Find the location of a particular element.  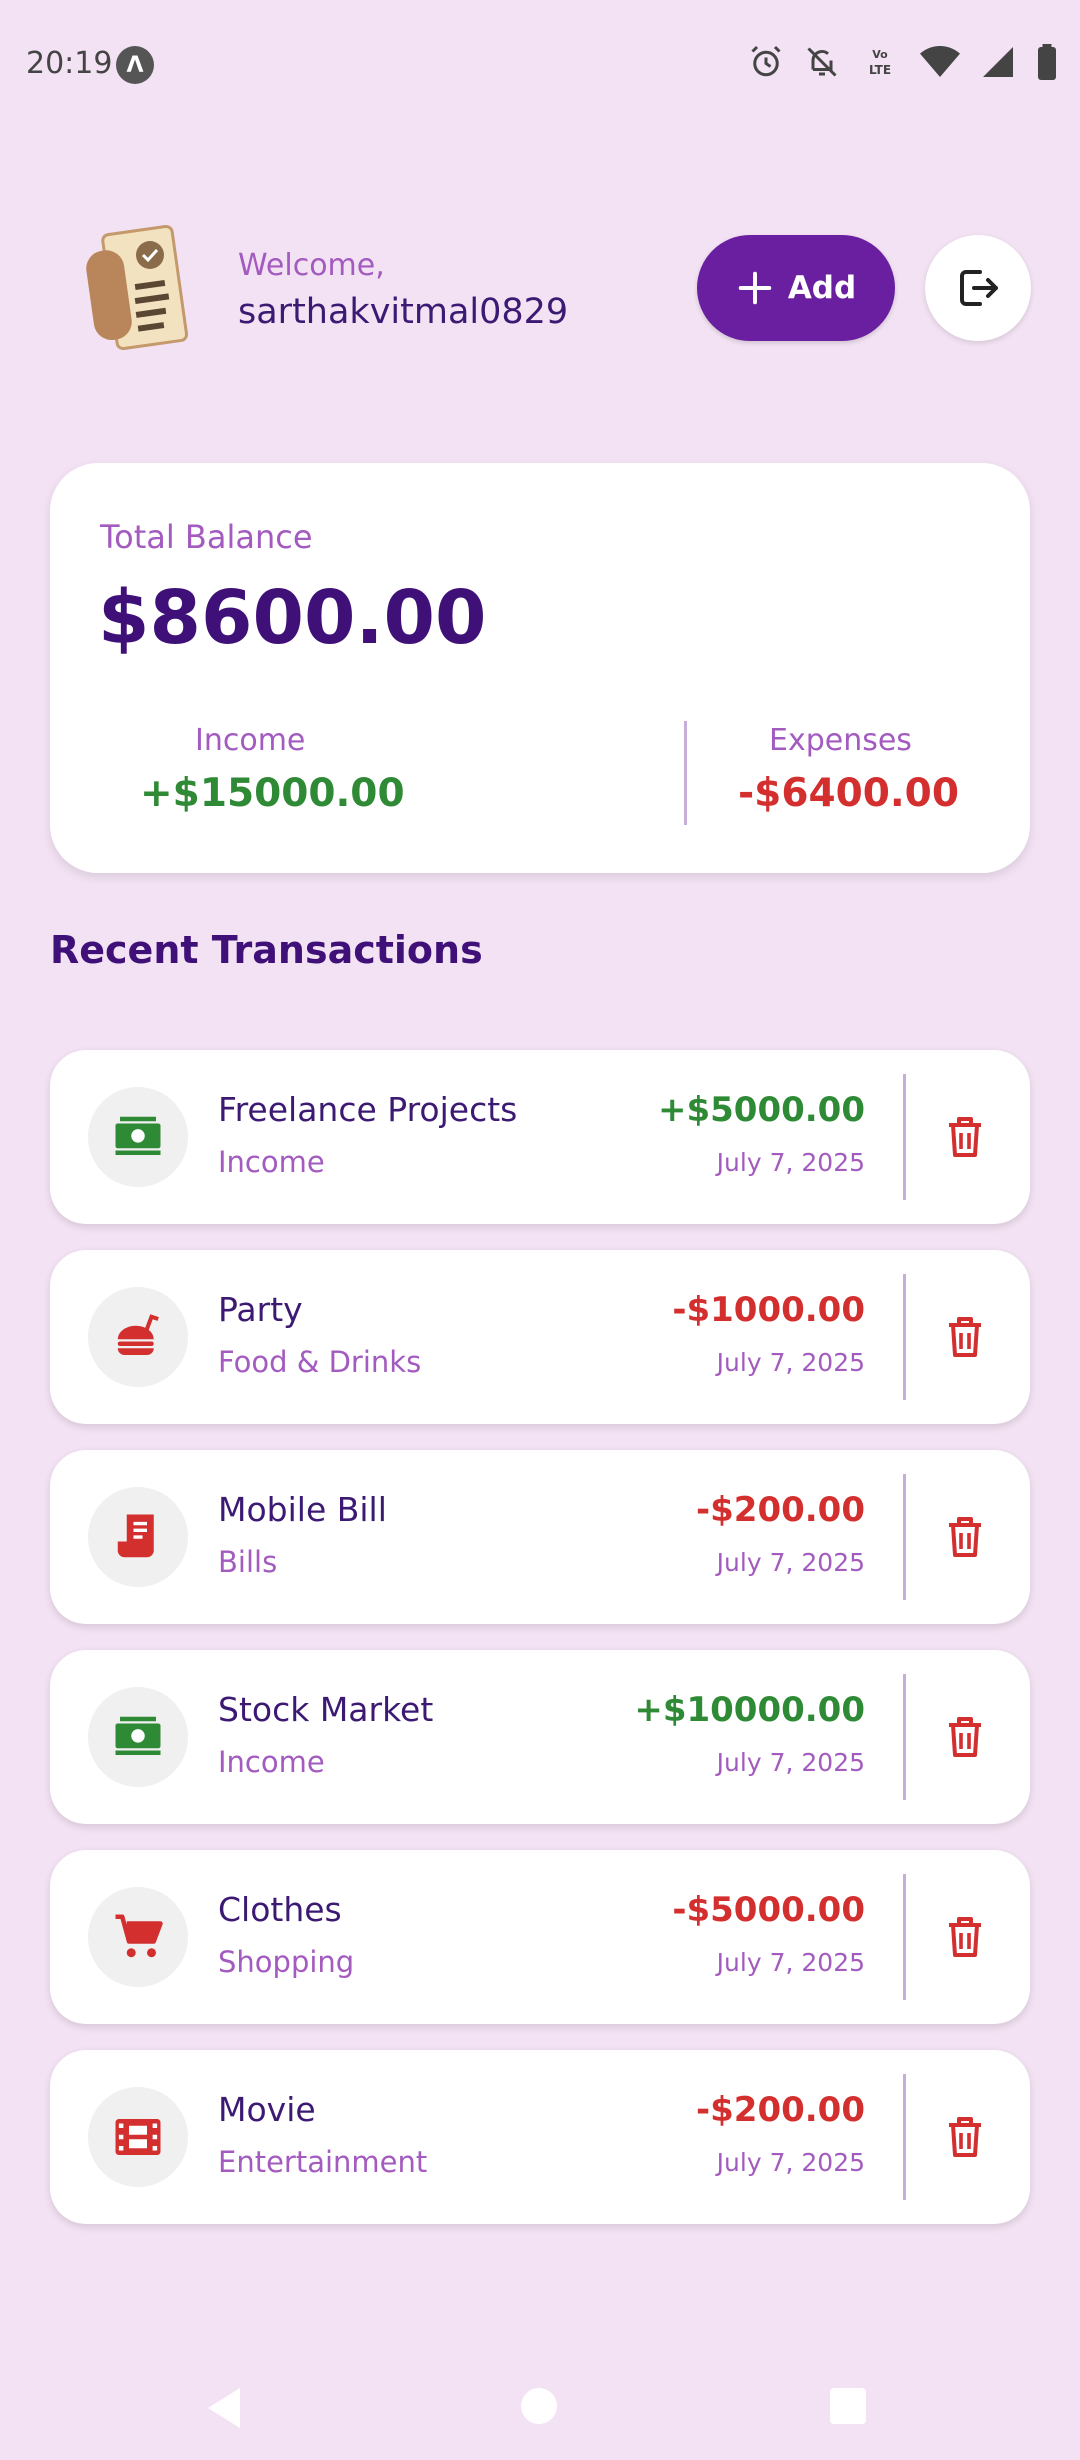

logout-button is located at coordinates (978, 288).